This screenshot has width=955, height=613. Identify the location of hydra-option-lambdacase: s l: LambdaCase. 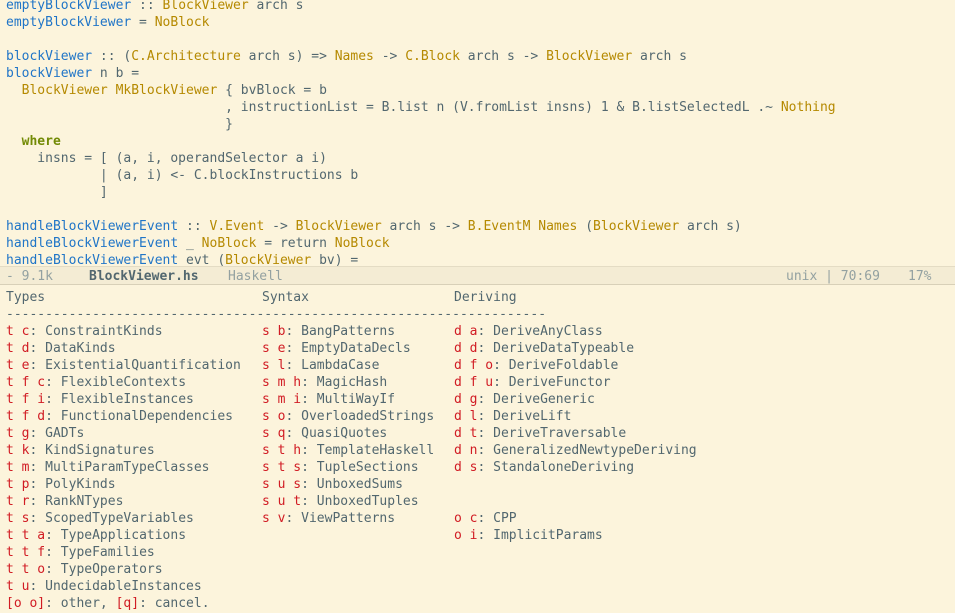
(320, 365).